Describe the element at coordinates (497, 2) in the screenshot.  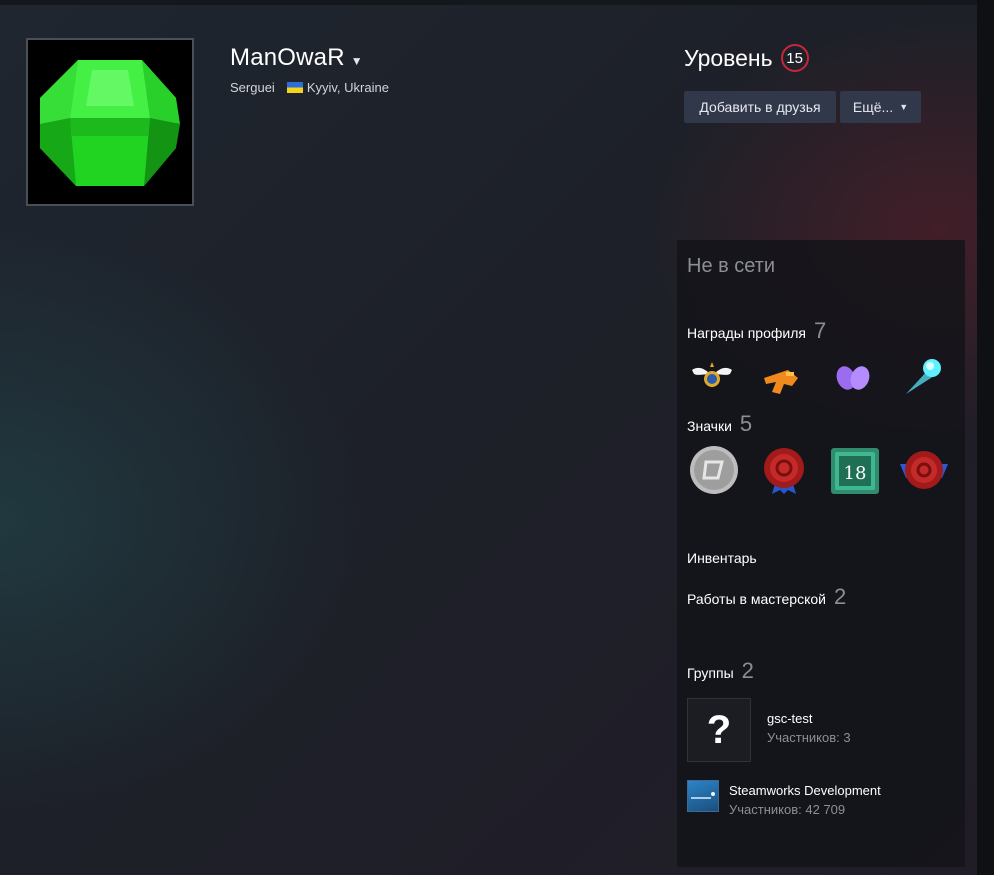
I see `top-strip` at that location.